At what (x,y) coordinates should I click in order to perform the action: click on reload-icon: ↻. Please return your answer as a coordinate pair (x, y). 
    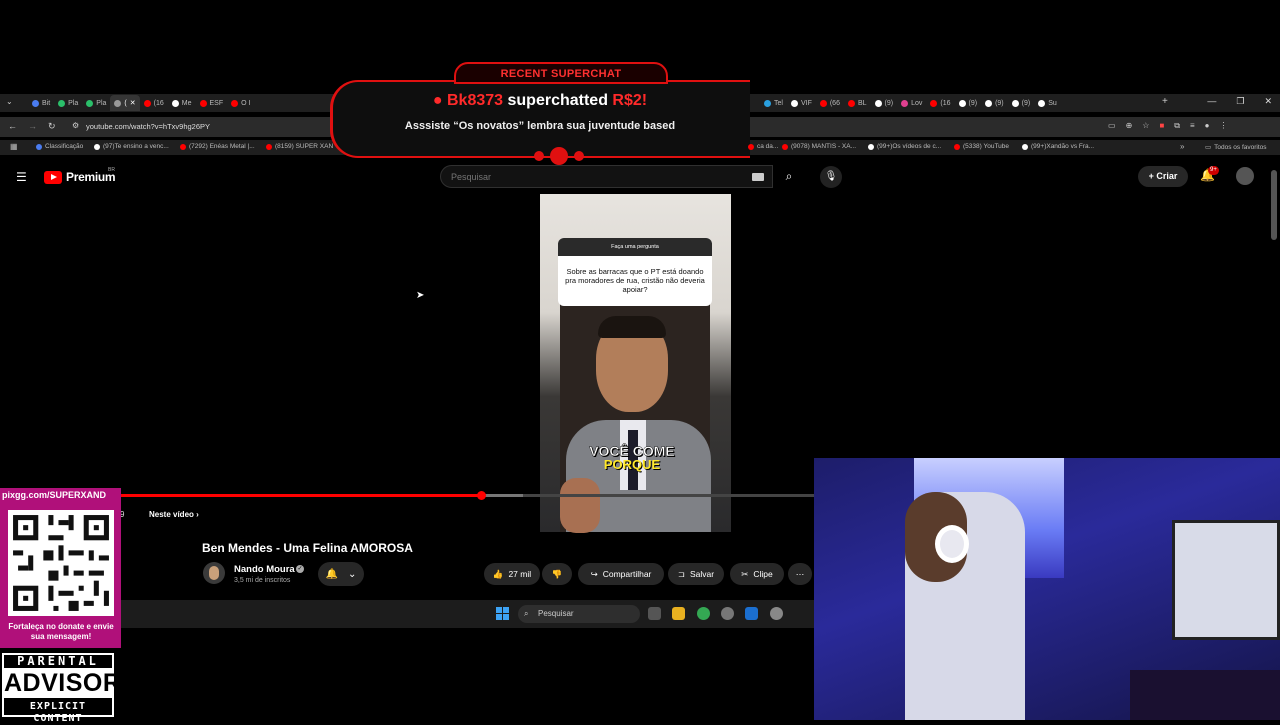
    Looking at the image, I should click on (52, 126).